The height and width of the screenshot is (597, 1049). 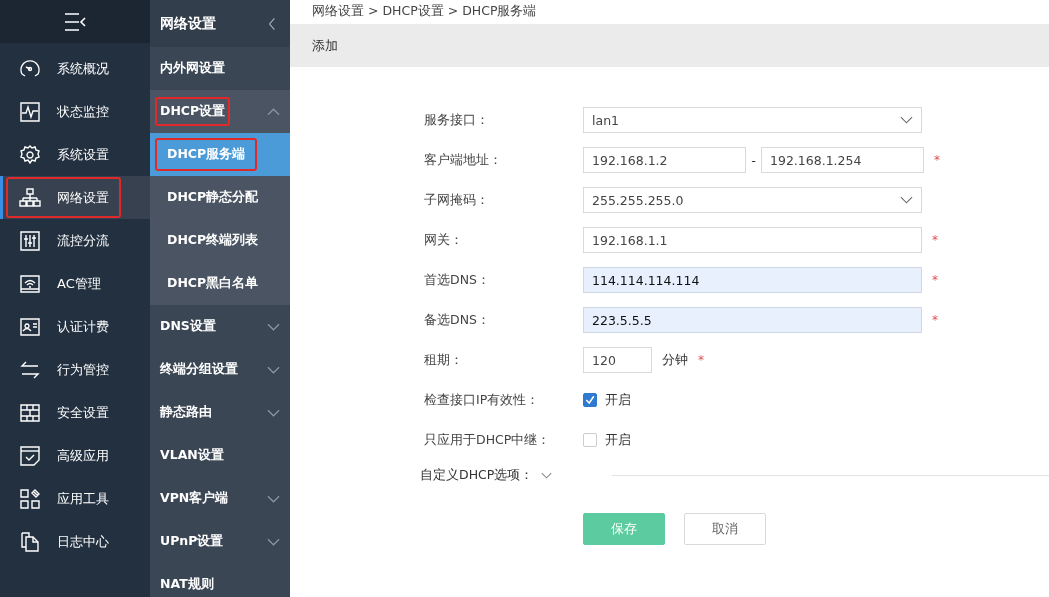 What do you see at coordinates (547, 475) in the screenshot?
I see `chevron-icon` at bounding box center [547, 475].